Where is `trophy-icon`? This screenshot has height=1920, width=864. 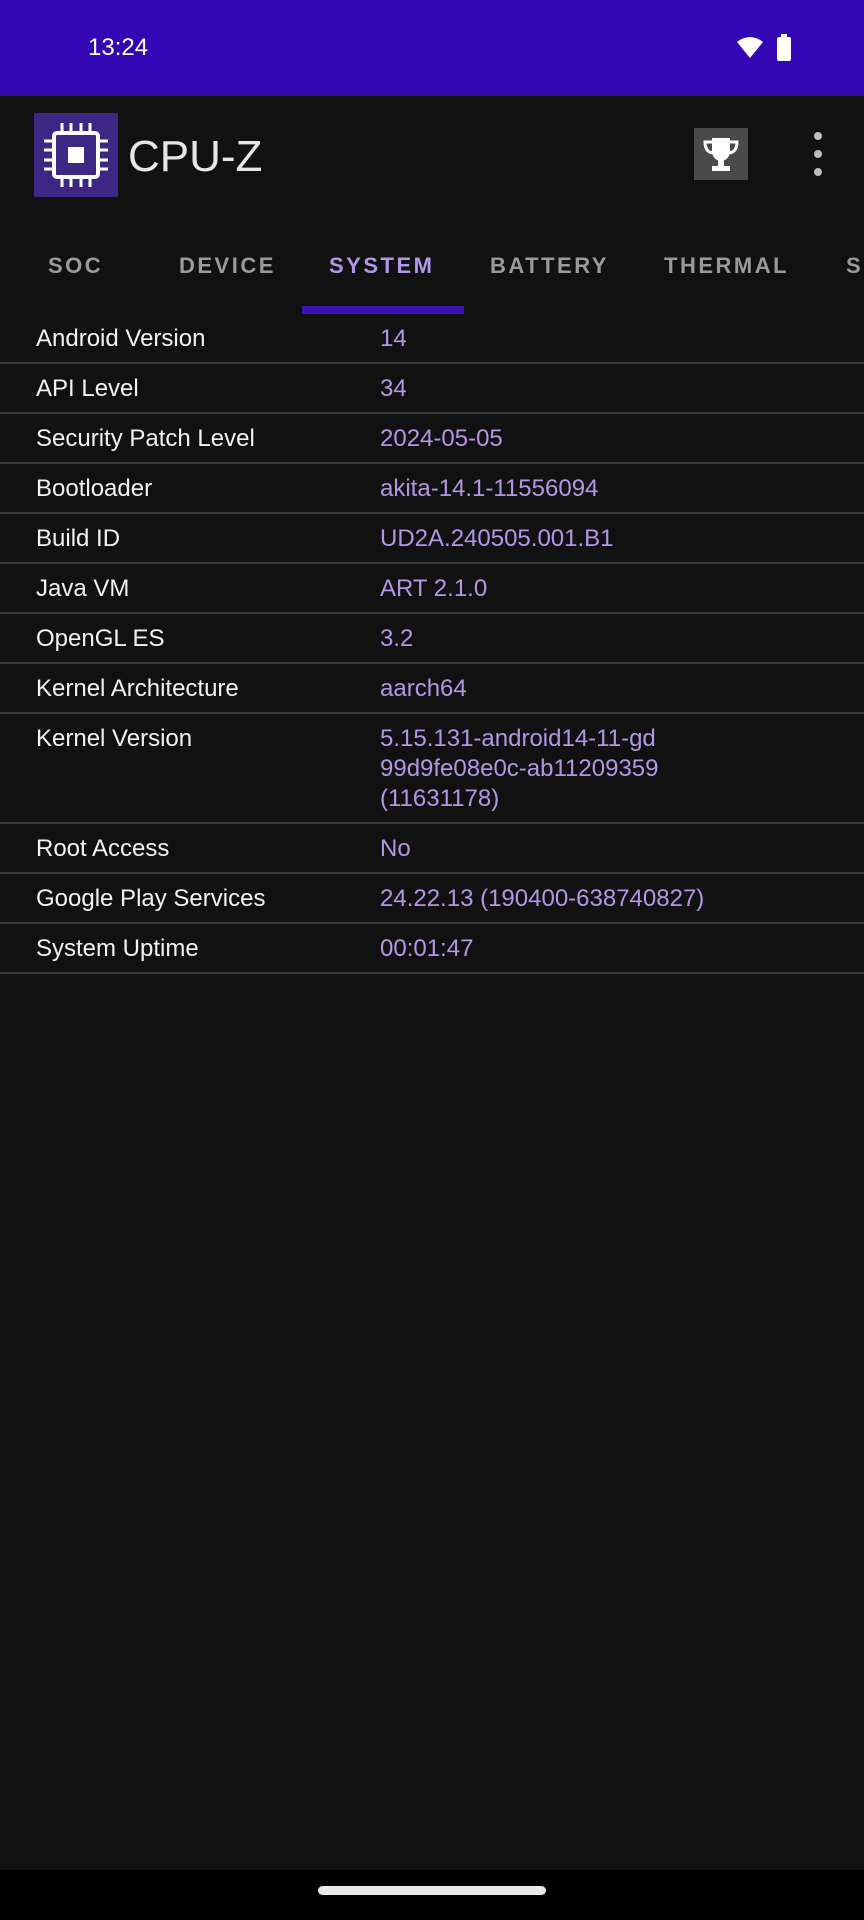
trophy-icon is located at coordinates (721, 154).